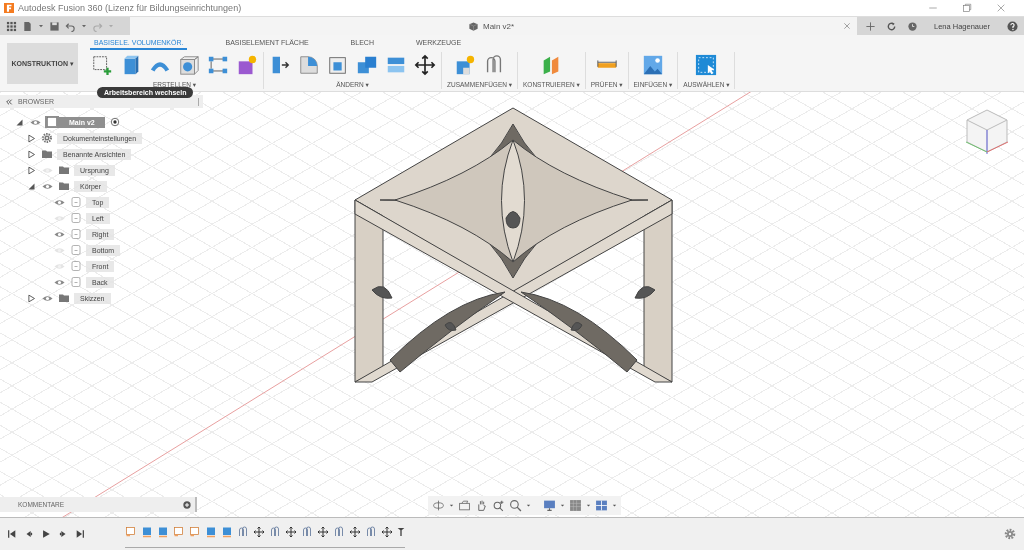 The width and height of the screenshot is (1024, 550). What do you see at coordinates (870, 26) in the screenshot?
I see `plus-icon` at bounding box center [870, 26].